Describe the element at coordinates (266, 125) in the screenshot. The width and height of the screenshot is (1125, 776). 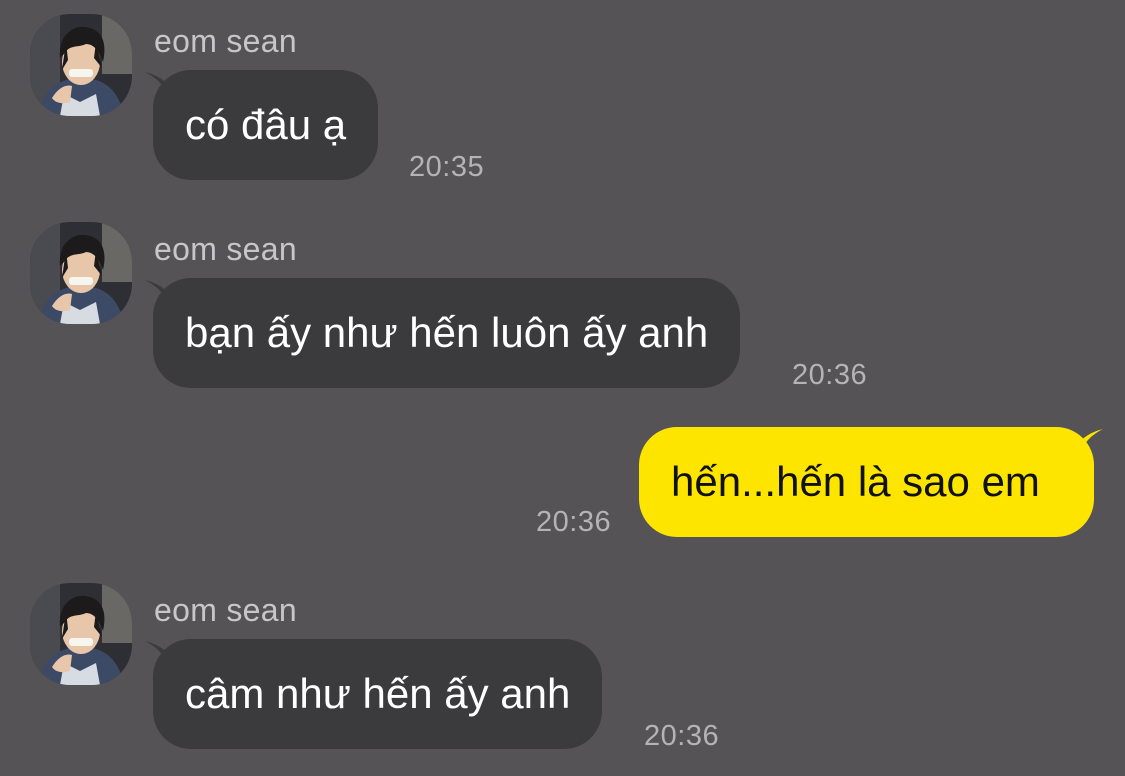
I see `message-bubble: có đâu ạ` at that location.